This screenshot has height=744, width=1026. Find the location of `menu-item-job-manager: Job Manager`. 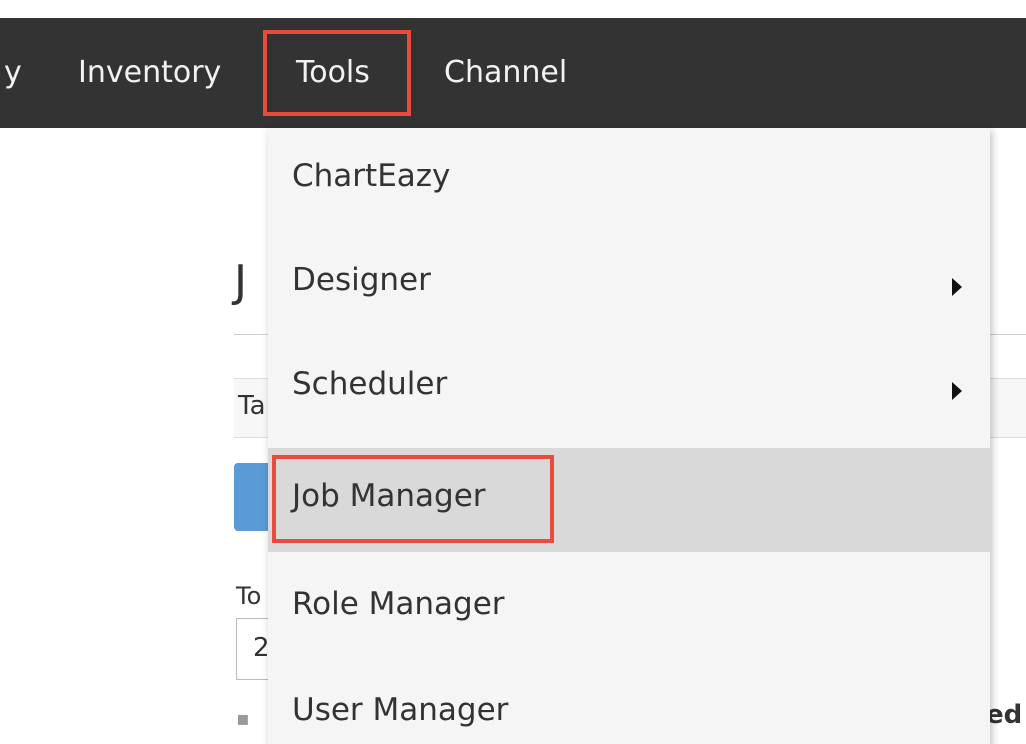

menu-item-job-manager: Job Manager is located at coordinates (629, 500).